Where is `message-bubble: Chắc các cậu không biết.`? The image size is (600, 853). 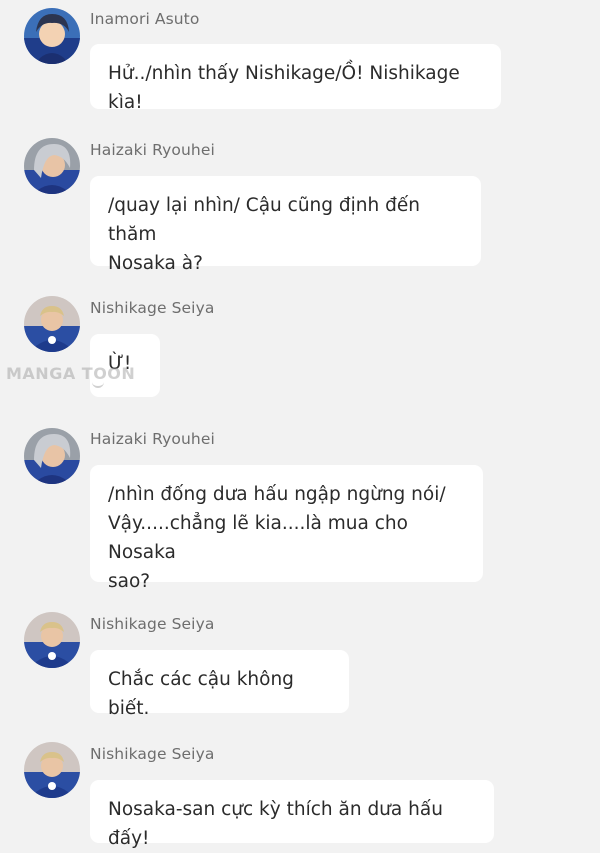
message-bubble: Chắc các cậu không biết. is located at coordinates (219, 684).